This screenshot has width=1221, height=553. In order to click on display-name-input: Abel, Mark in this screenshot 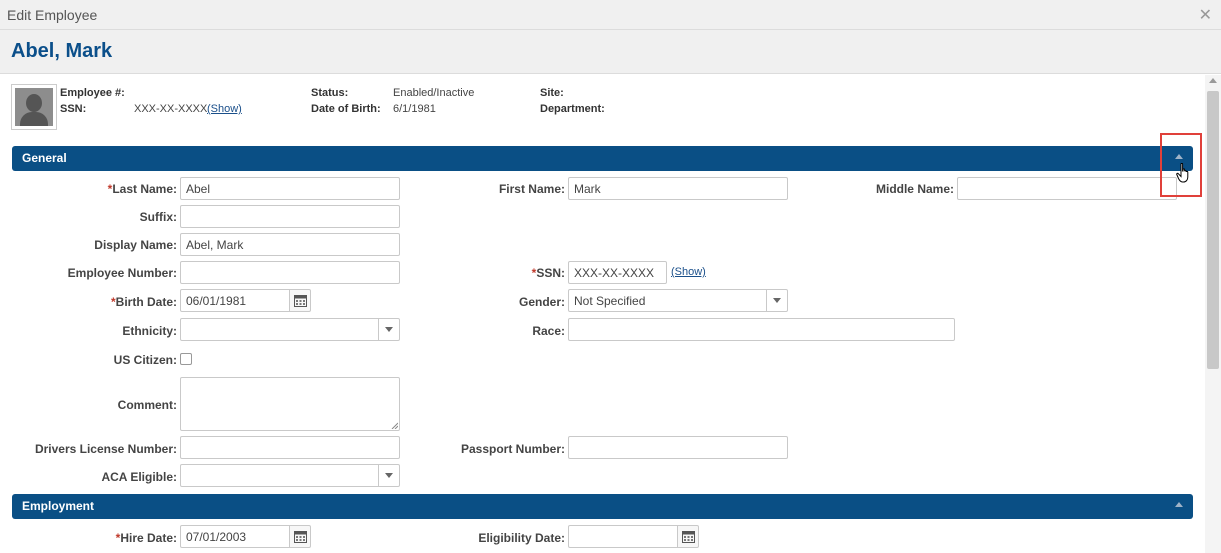, I will do `click(290, 244)`.